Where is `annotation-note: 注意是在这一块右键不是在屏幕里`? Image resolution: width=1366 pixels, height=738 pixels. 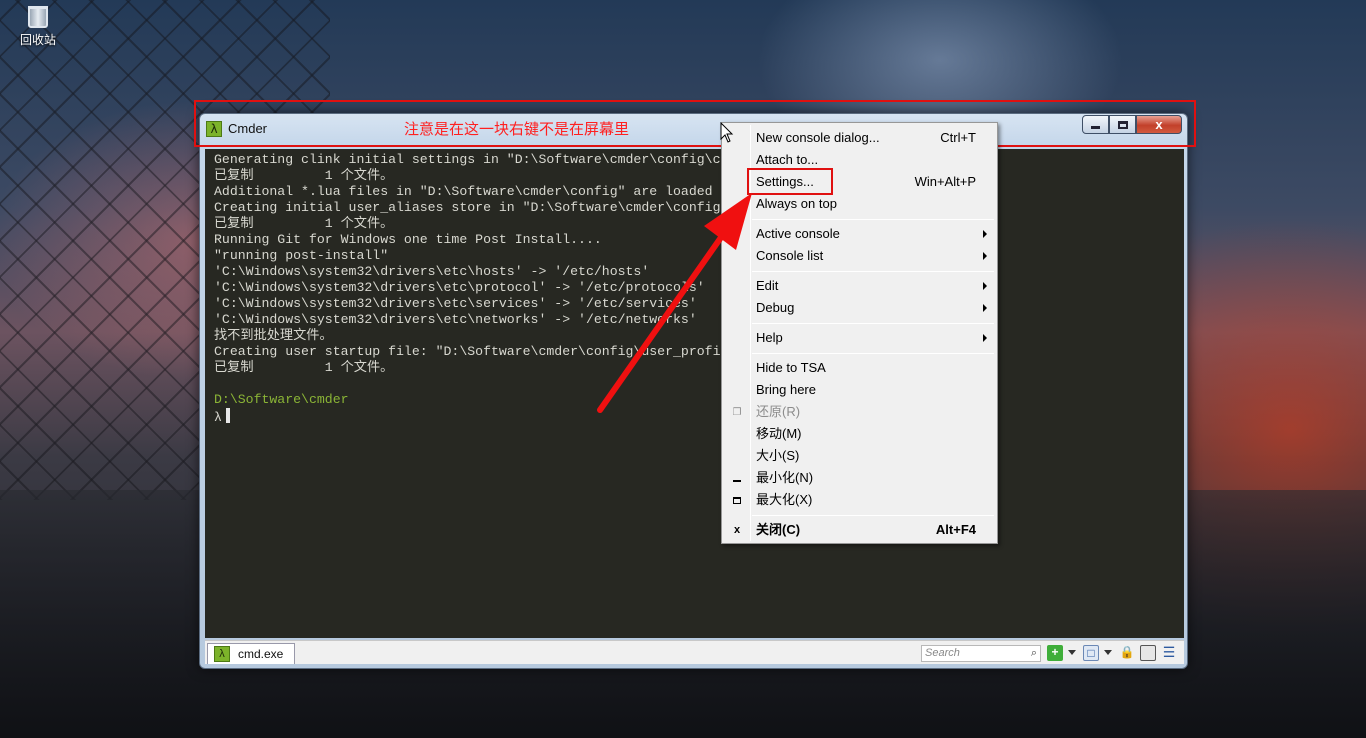
annotation-note: 注意是在这一块右键不是在屏幕里 is located at coordinates (517, 129).